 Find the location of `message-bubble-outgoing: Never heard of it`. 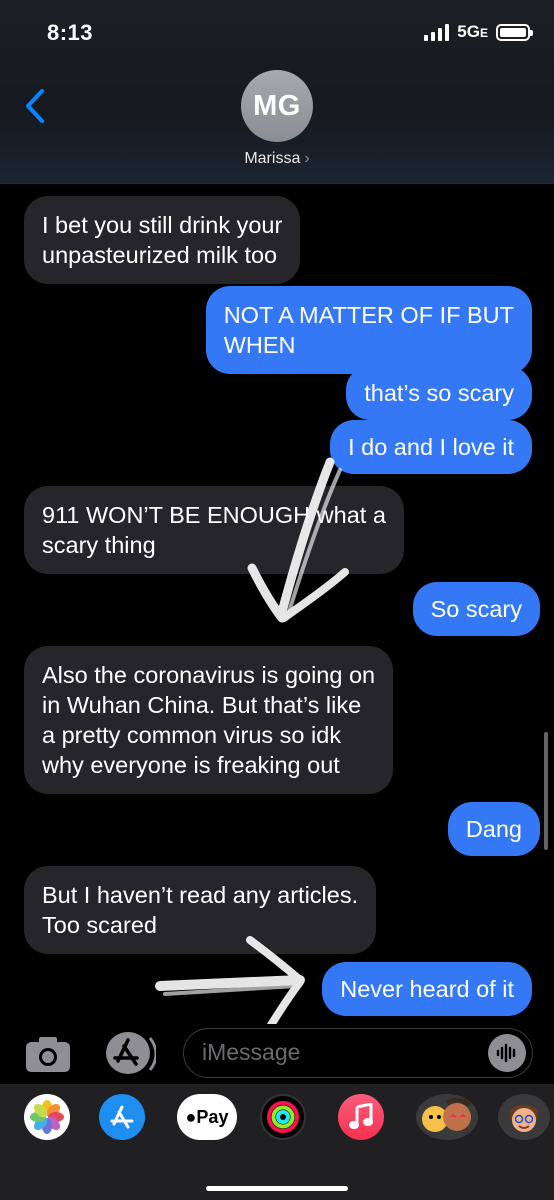

message-bubble-outgoing: Never heard of it is located at coordinates (427, 989).